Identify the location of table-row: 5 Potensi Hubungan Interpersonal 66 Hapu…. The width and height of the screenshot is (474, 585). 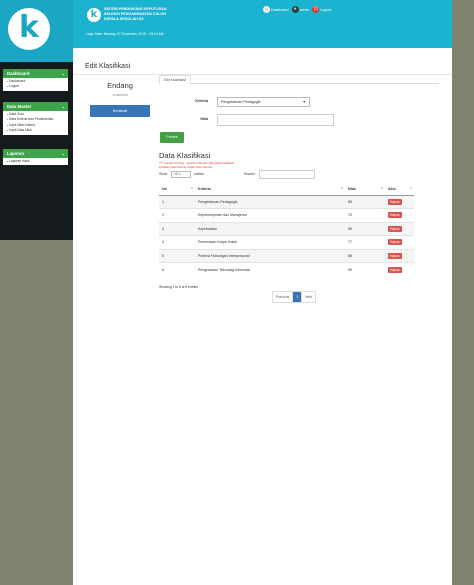
(286, 255).